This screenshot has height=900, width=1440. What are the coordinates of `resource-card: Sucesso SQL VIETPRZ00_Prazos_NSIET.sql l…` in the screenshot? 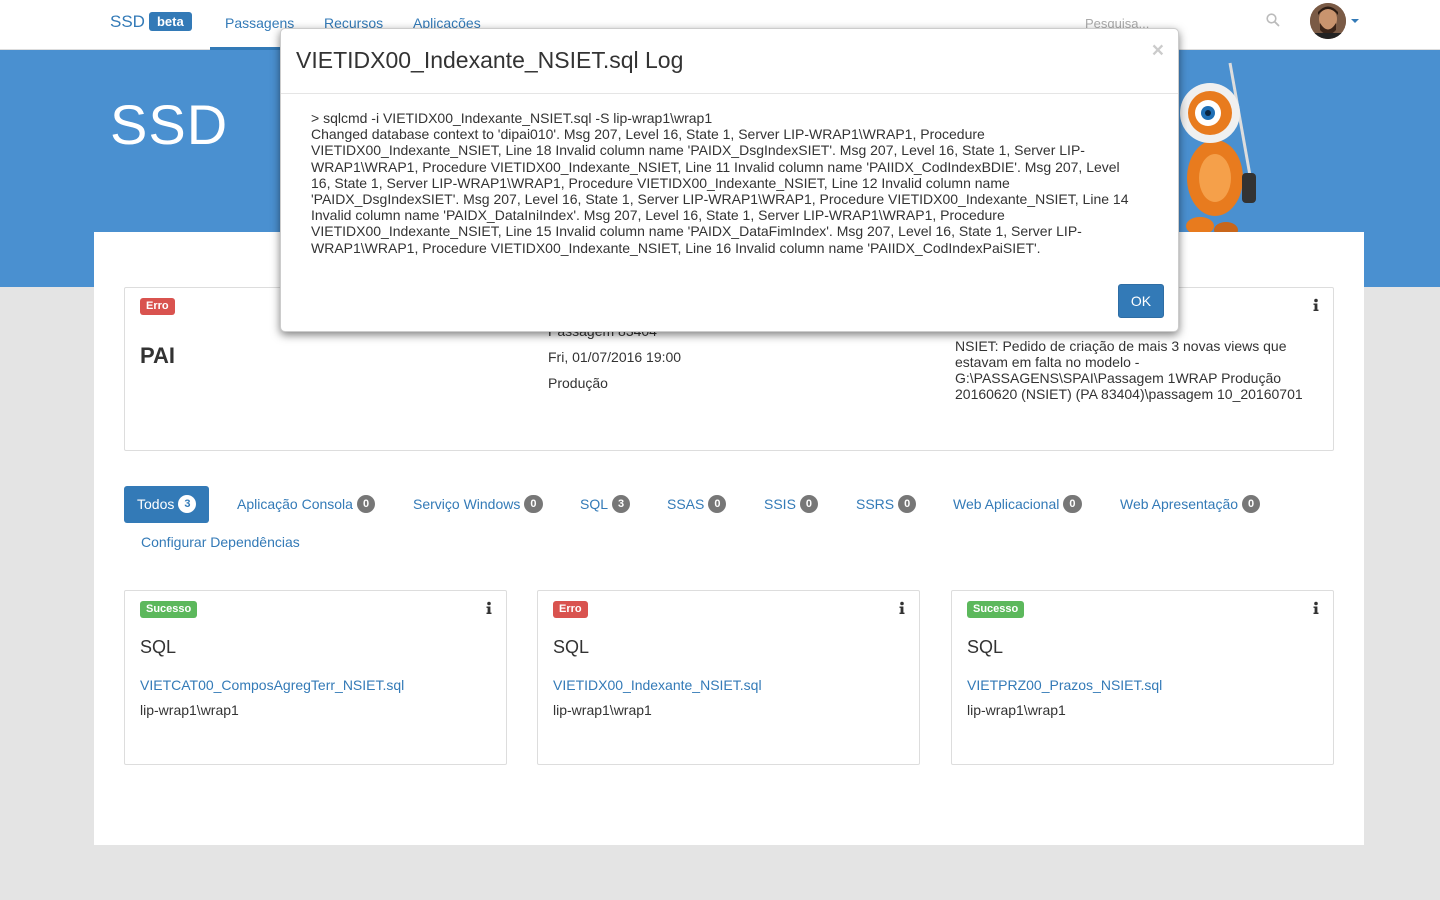 It's located at (1142, 677).